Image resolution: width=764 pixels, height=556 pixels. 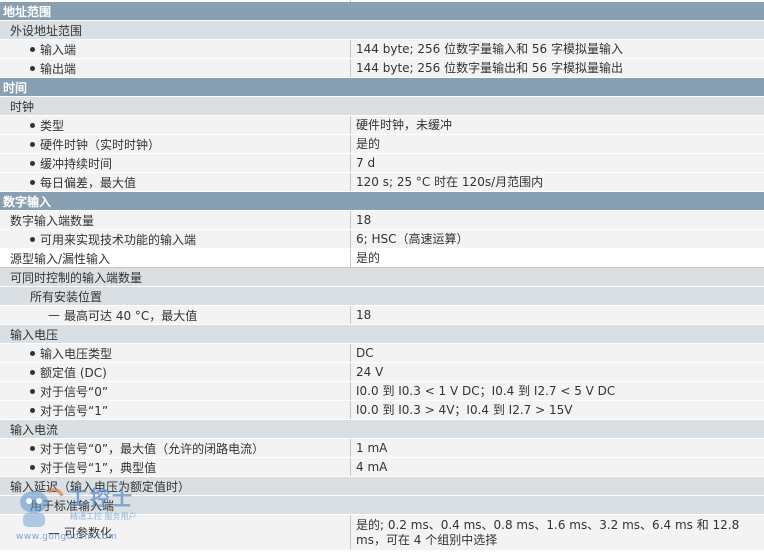 What do you see at coordinates (557, 68) in the screenshot?
I see `row-value: 144 byte; 256 位数字量输出和 56 字模拟量输出` at bounding box center [557, 68].